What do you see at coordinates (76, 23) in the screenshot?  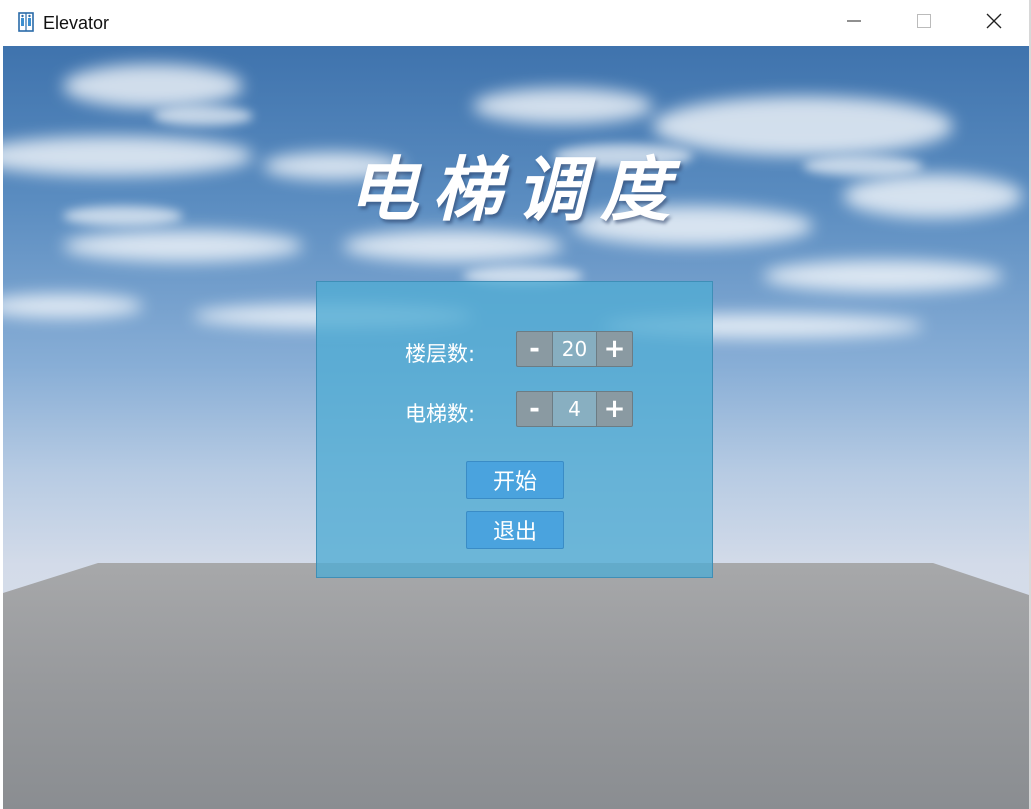 I see `window-title: Elevator` at bounding box center [76, 23].